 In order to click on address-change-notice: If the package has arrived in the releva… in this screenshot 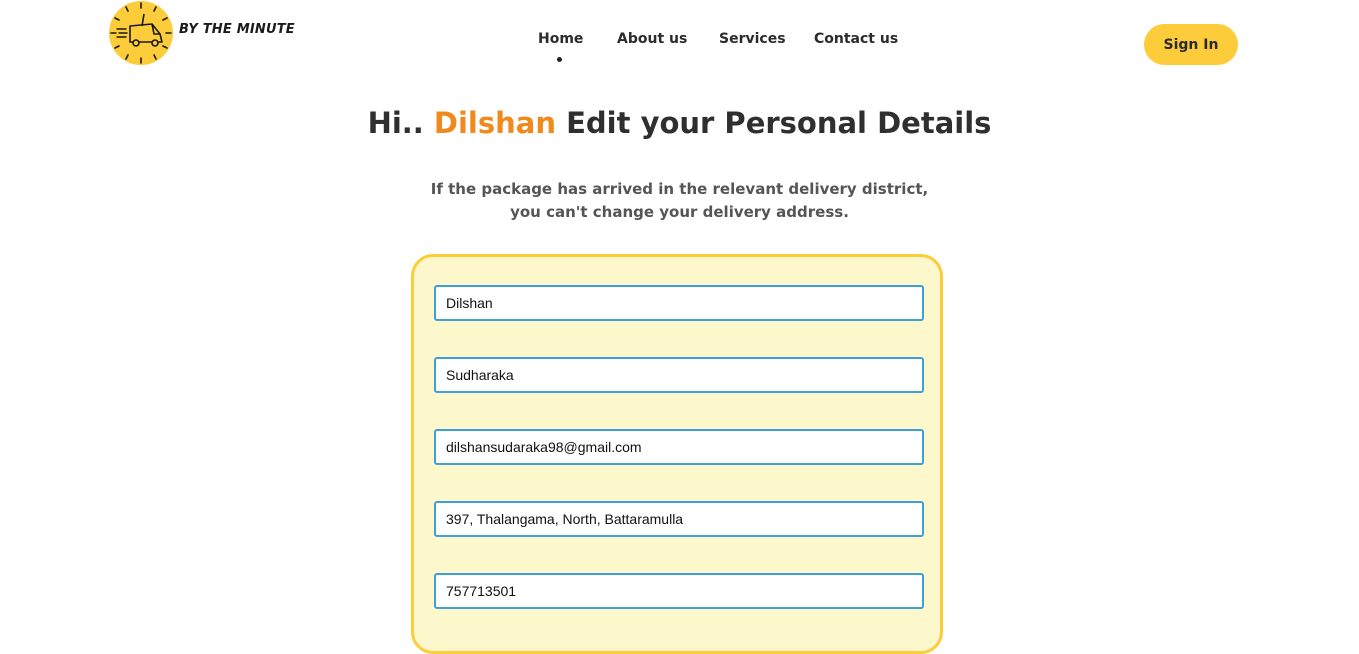, I will do `click(679, 201)`.